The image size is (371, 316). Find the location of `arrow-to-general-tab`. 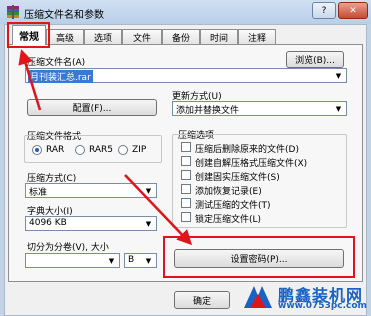

arrow-to-general-tab is located at coordinates (30, 80).